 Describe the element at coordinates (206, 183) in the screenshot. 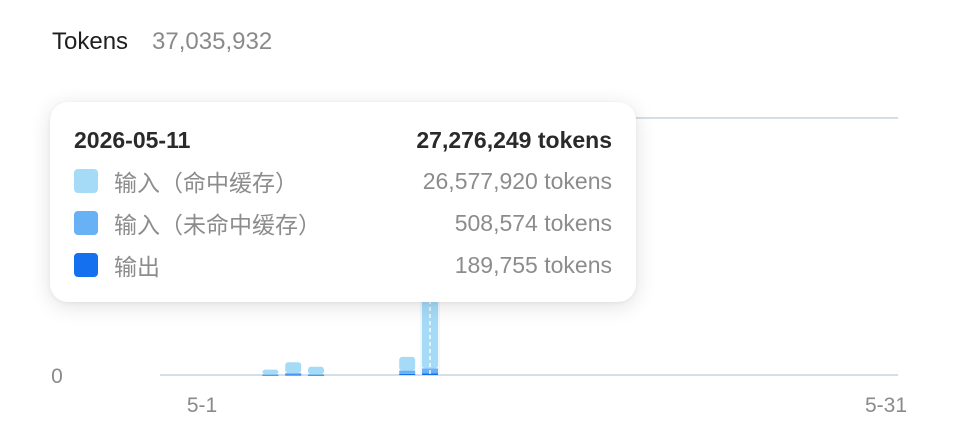

I see `cache-hit-label: 输入（命中缓存）` at that location.